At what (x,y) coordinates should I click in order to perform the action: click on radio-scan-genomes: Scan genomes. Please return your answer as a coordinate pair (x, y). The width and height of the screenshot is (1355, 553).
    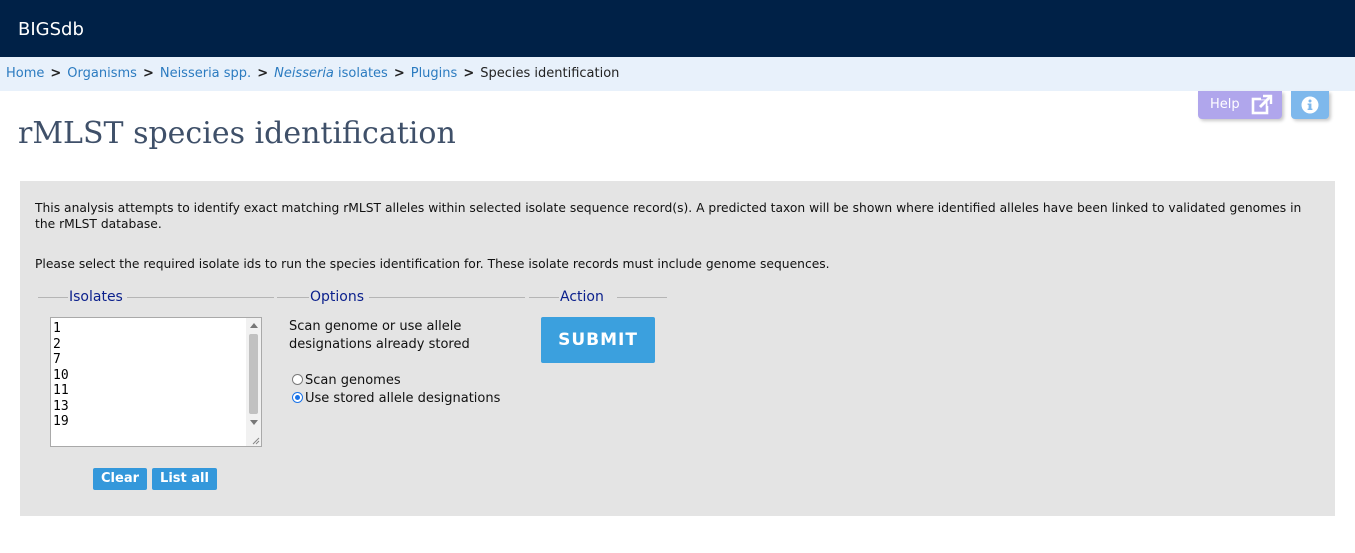
    Looking at the image, I should click on (346, 381).